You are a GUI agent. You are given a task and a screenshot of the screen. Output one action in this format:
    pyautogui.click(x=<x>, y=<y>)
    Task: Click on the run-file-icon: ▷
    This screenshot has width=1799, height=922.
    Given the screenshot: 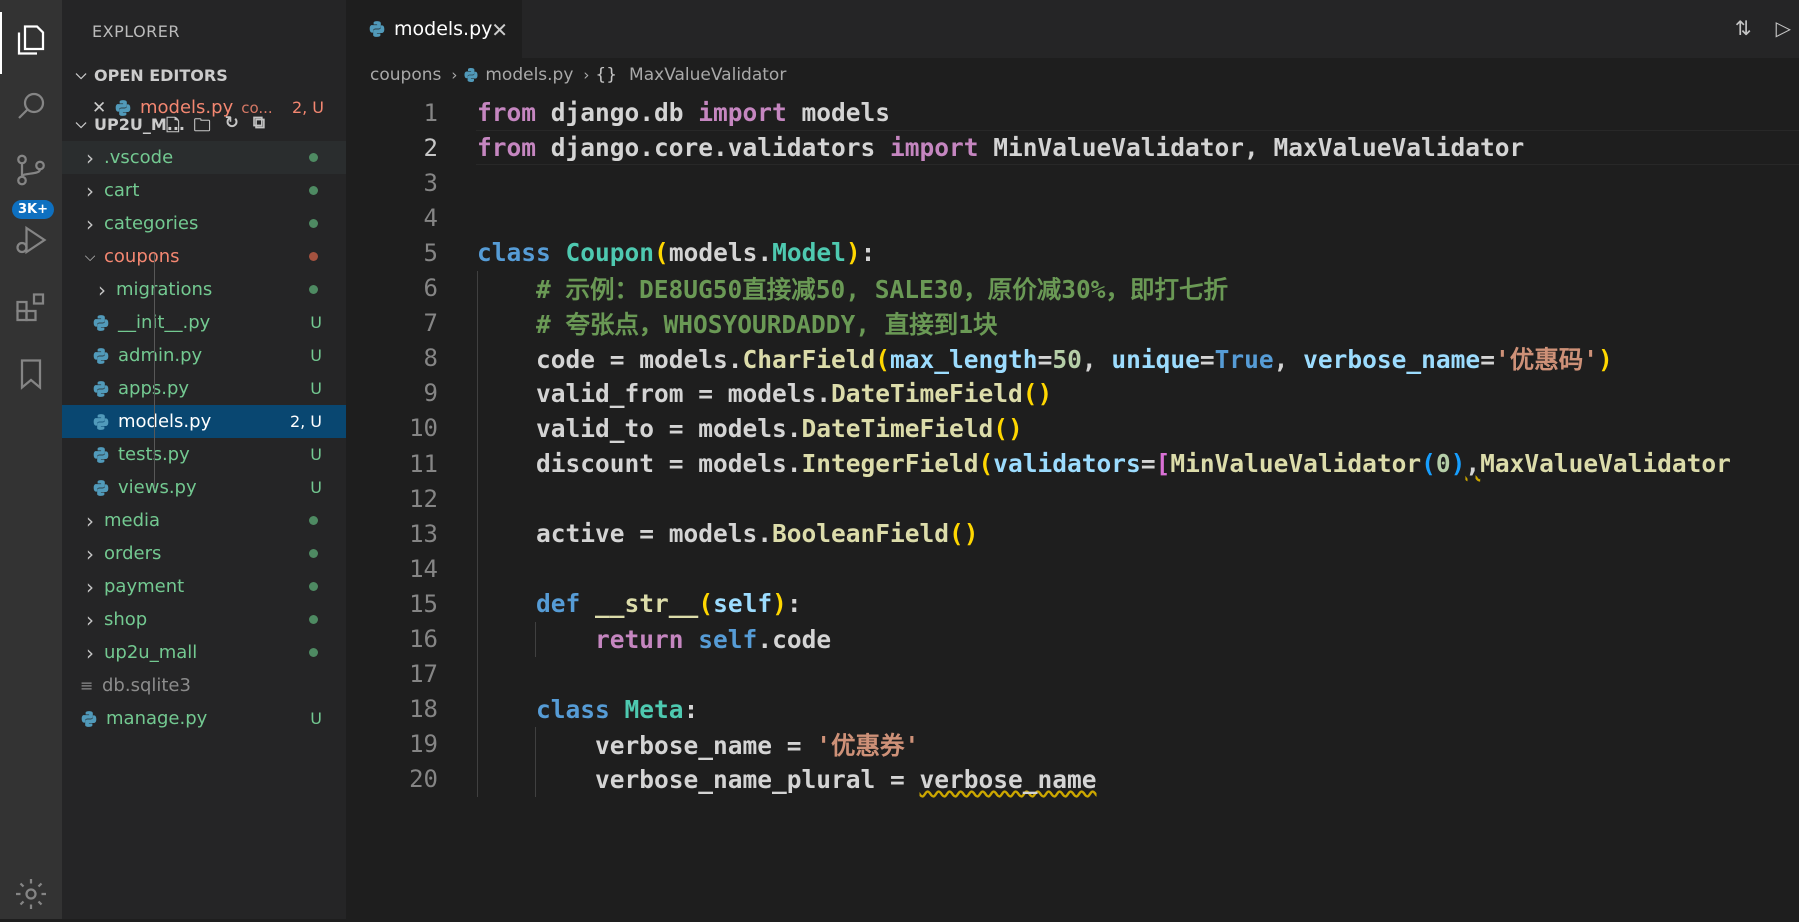 What is the action you would take?
    pyautogui.click(x=1783, y=28)
    